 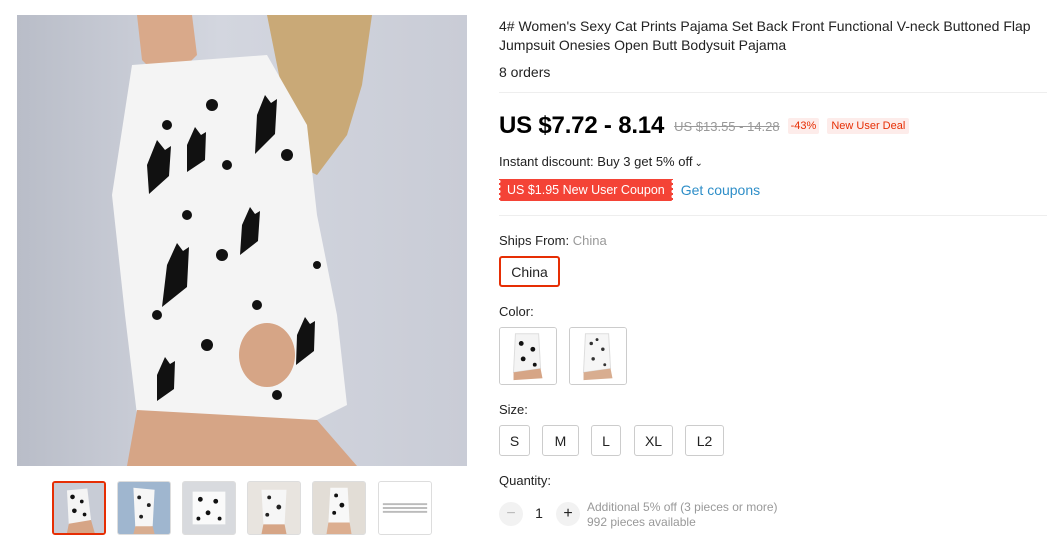 What do you see at coordinates (242, 508) in the screenshot?
I see `thumbnail-strip` at bounding box center [242, 508].